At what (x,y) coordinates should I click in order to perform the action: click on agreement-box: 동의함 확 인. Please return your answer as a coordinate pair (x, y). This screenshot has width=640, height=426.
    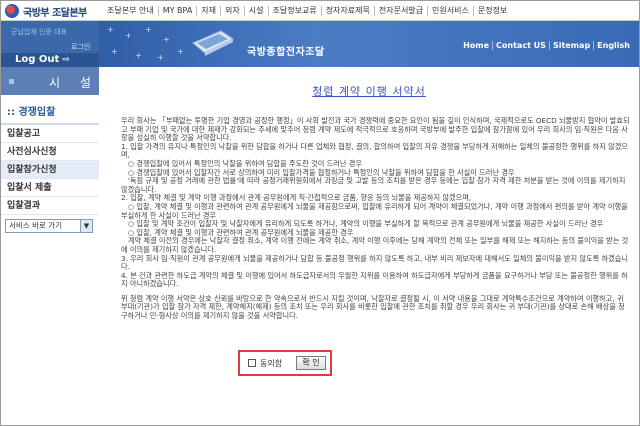
    Looking at the image, I should click on (285, 363).